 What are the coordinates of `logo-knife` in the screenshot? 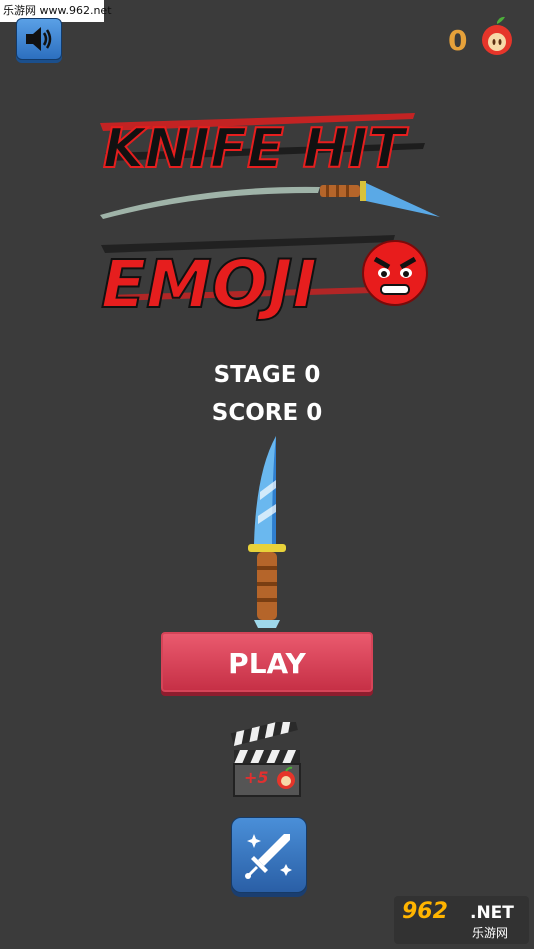 It's located at (380, 199).